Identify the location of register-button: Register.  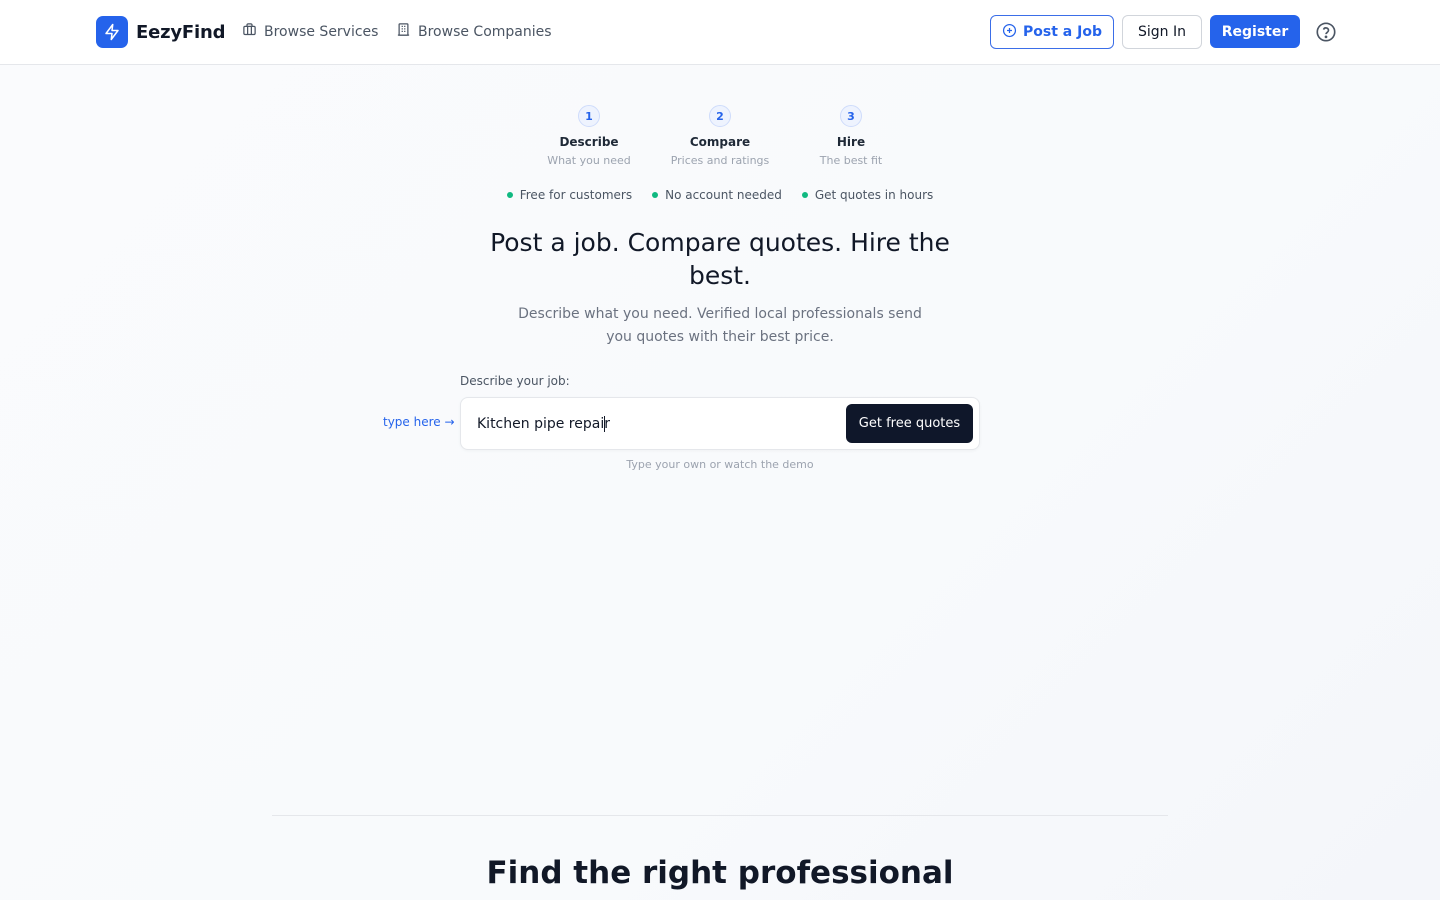
(1255, 31).